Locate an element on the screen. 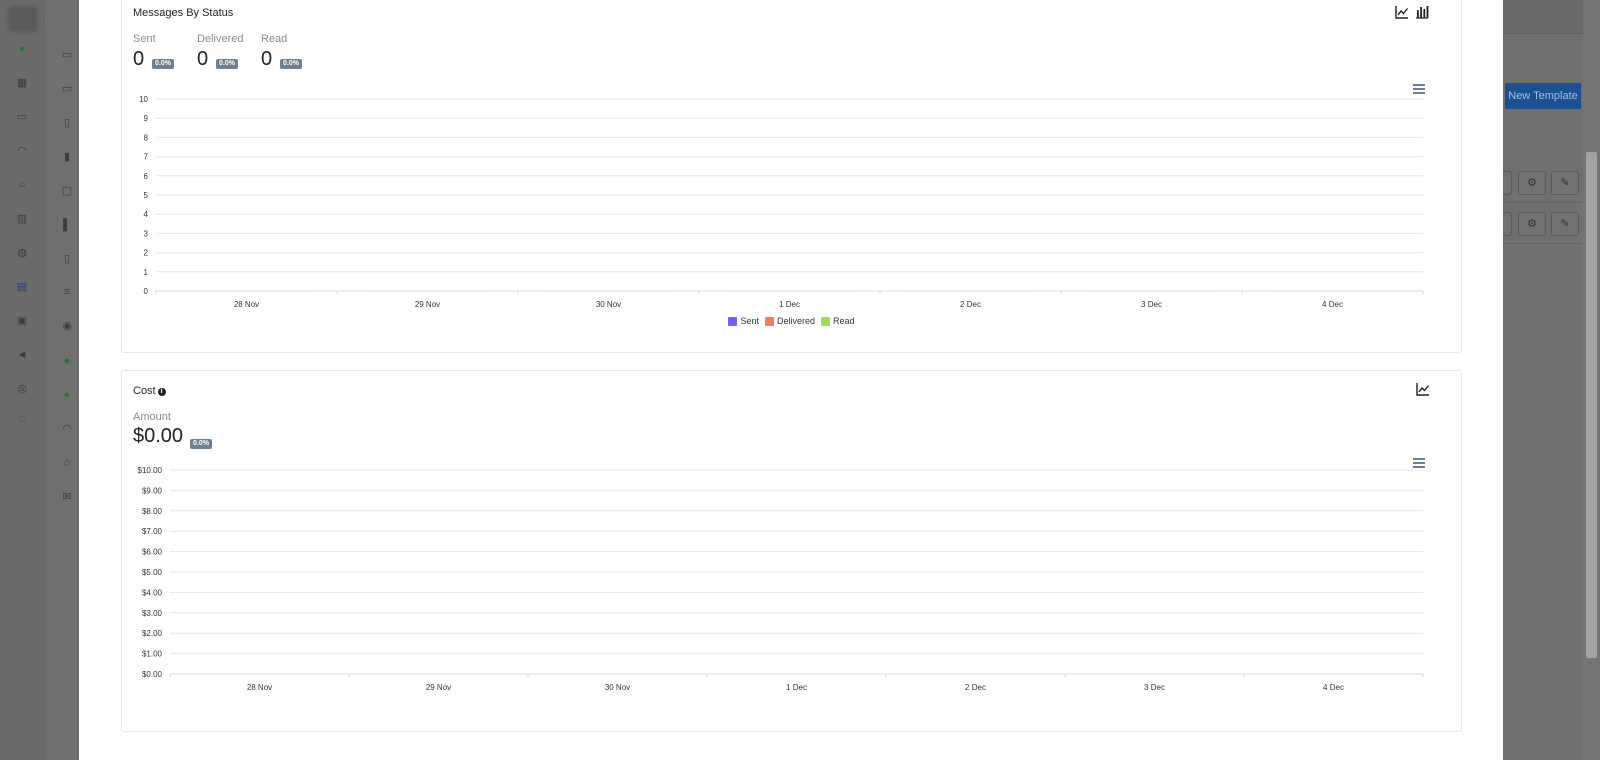 This screenshot has height=760, width=1600. megaphone-icon: ◄ is located at coordinates (22, 355).